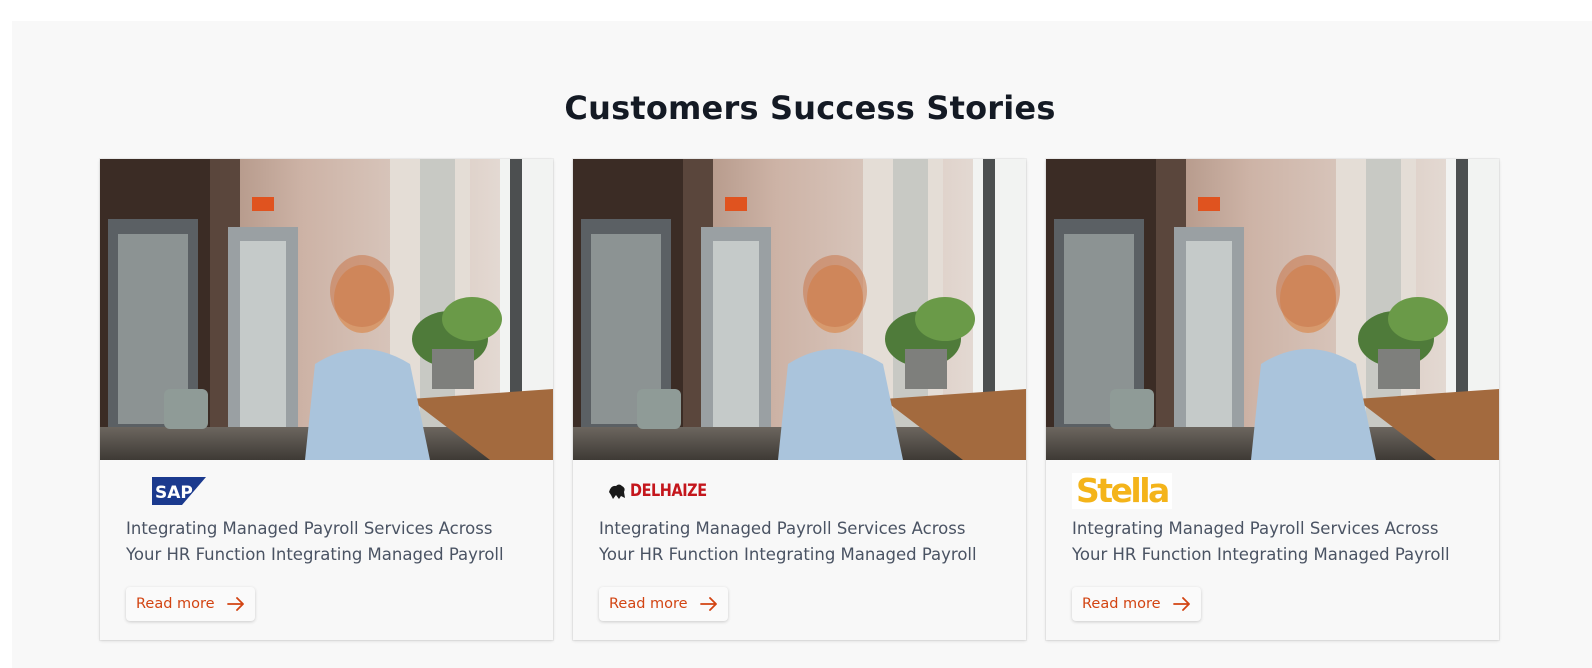 Image resolution: width=1592 pixels, height=668 pixels. I want to click on delhaize-lion-icon, so click(617, 491).